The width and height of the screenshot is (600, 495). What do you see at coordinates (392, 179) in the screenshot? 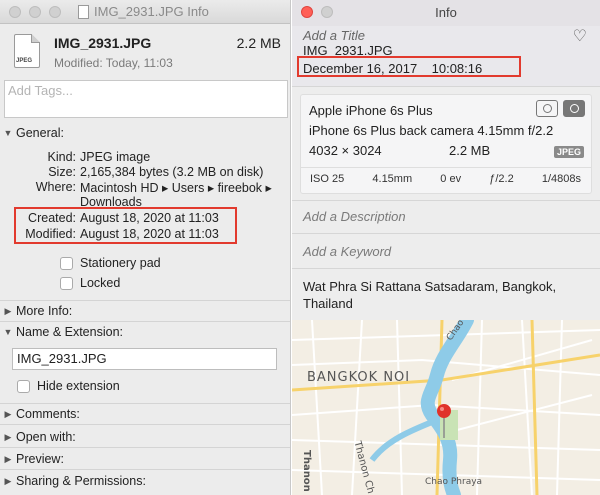
I see `focal-length: 4.15mm` at bounding box center [392, 179].